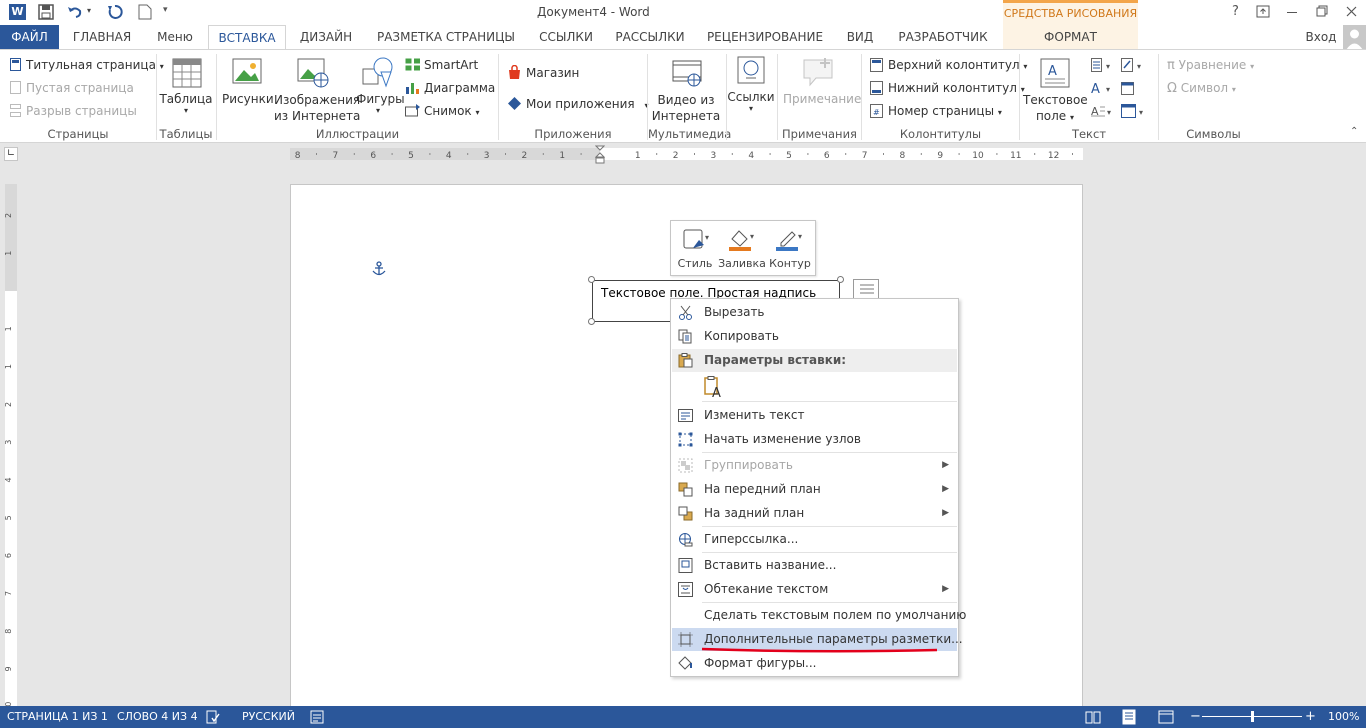 The width and height of the screenshot is (1366, 728). What do you see at coordinates (1134, 111) in the screenshot?
I see `object-icon: ▾` at bounding box center [1134, 111].